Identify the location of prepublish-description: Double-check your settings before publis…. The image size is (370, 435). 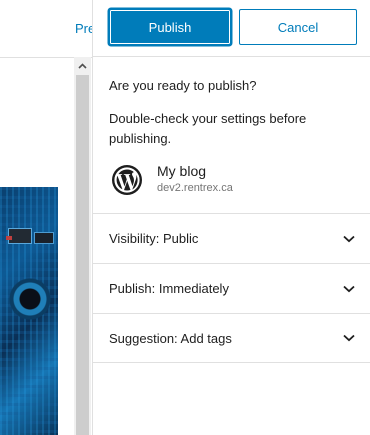
(208, 128).